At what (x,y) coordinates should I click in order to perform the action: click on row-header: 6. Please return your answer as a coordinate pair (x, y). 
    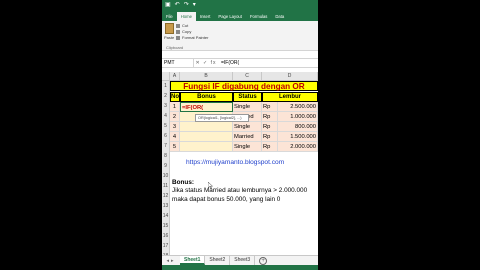
    Looking at the image, I should click on (166, 136).